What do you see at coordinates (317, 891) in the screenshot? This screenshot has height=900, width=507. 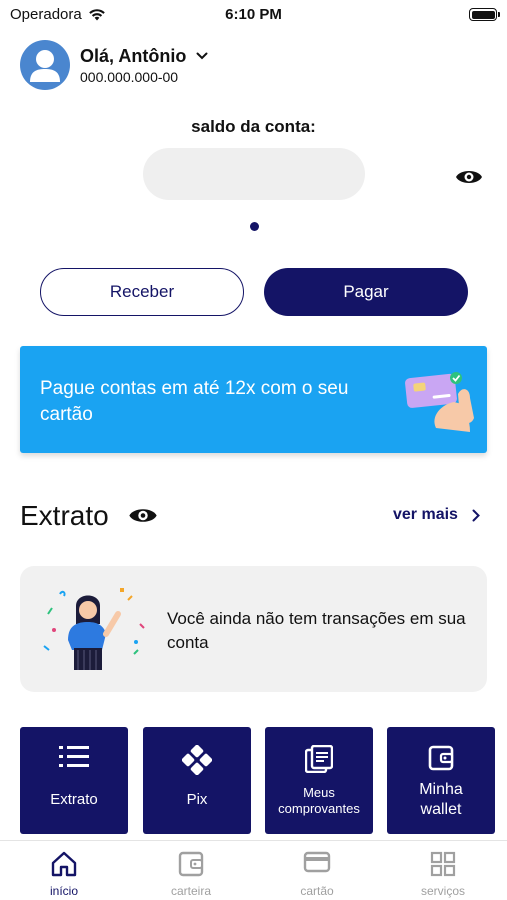 I see `nav-label: cartão` at bounding box center [317, 891].